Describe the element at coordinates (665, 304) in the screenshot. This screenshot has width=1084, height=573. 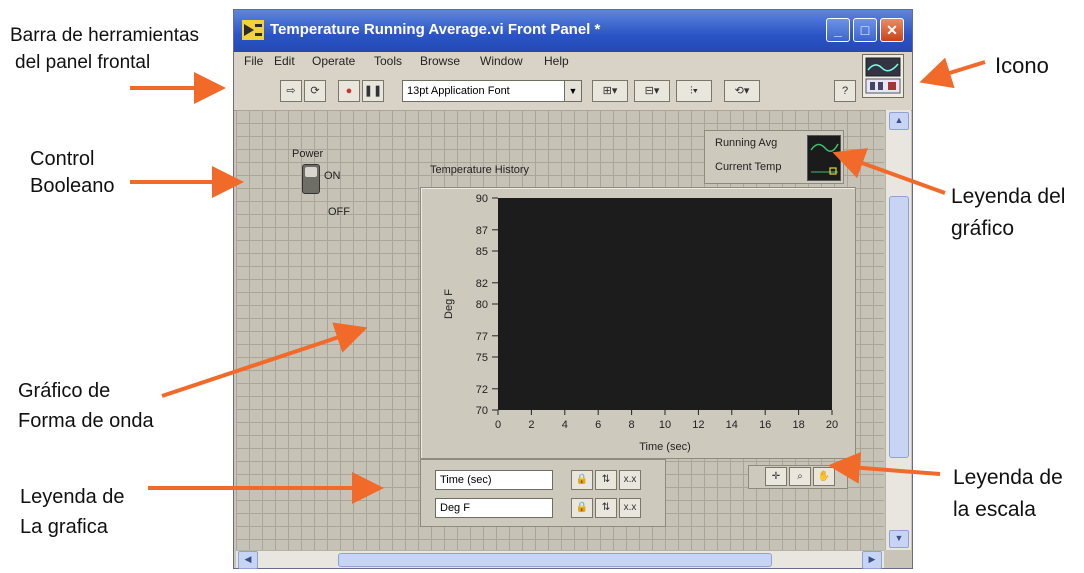
I see `plot-area` at that location.